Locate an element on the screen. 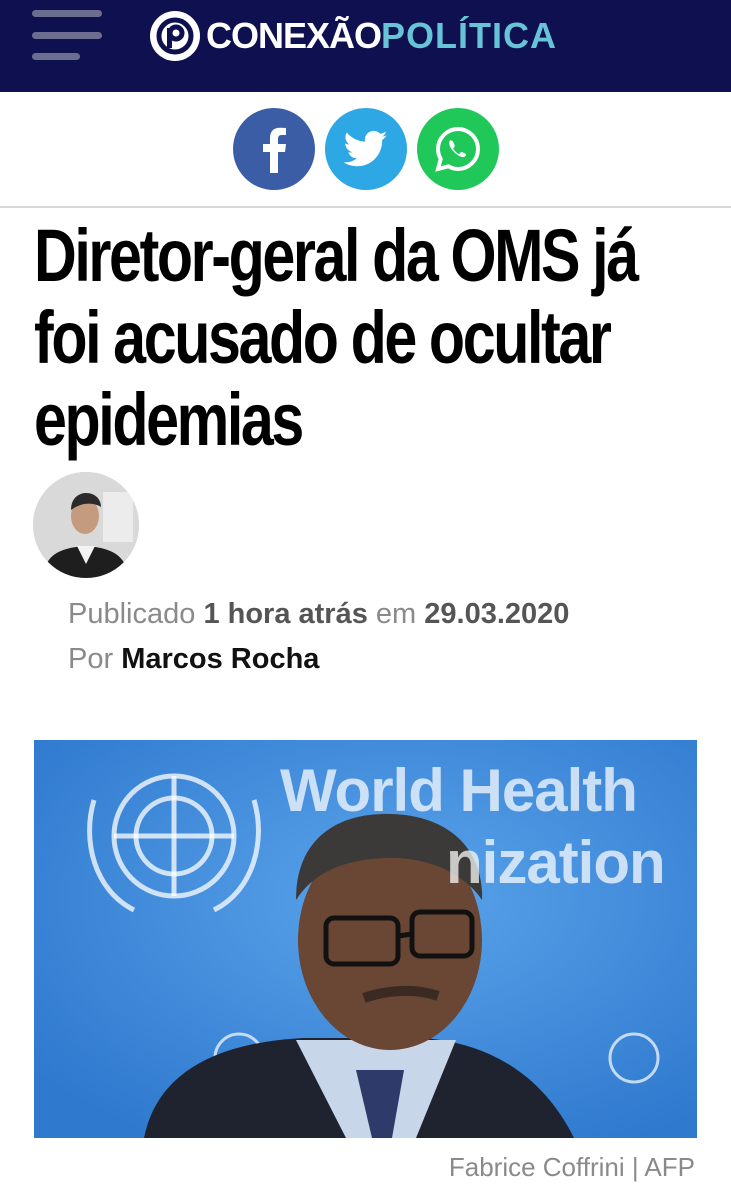 The width and height of the screenshot is (731, 1200). logo-text-primary: CONEXÃO is located at coordinates (294, 35).